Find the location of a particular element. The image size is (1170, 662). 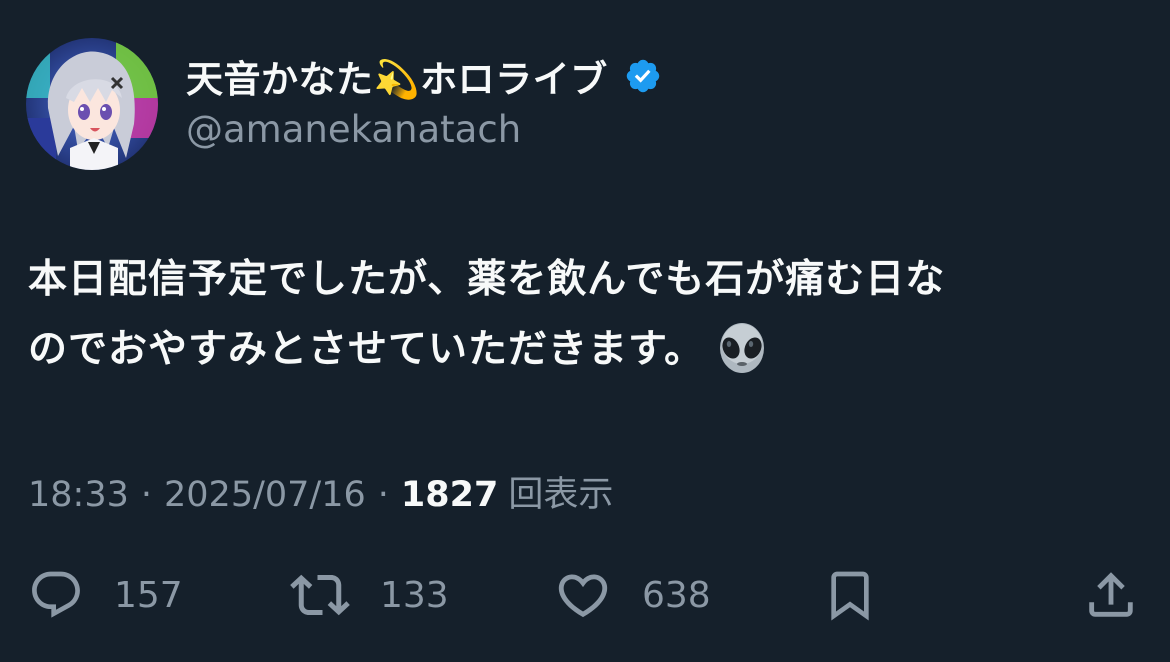

reply-icon is located at coordinates (56, 594).